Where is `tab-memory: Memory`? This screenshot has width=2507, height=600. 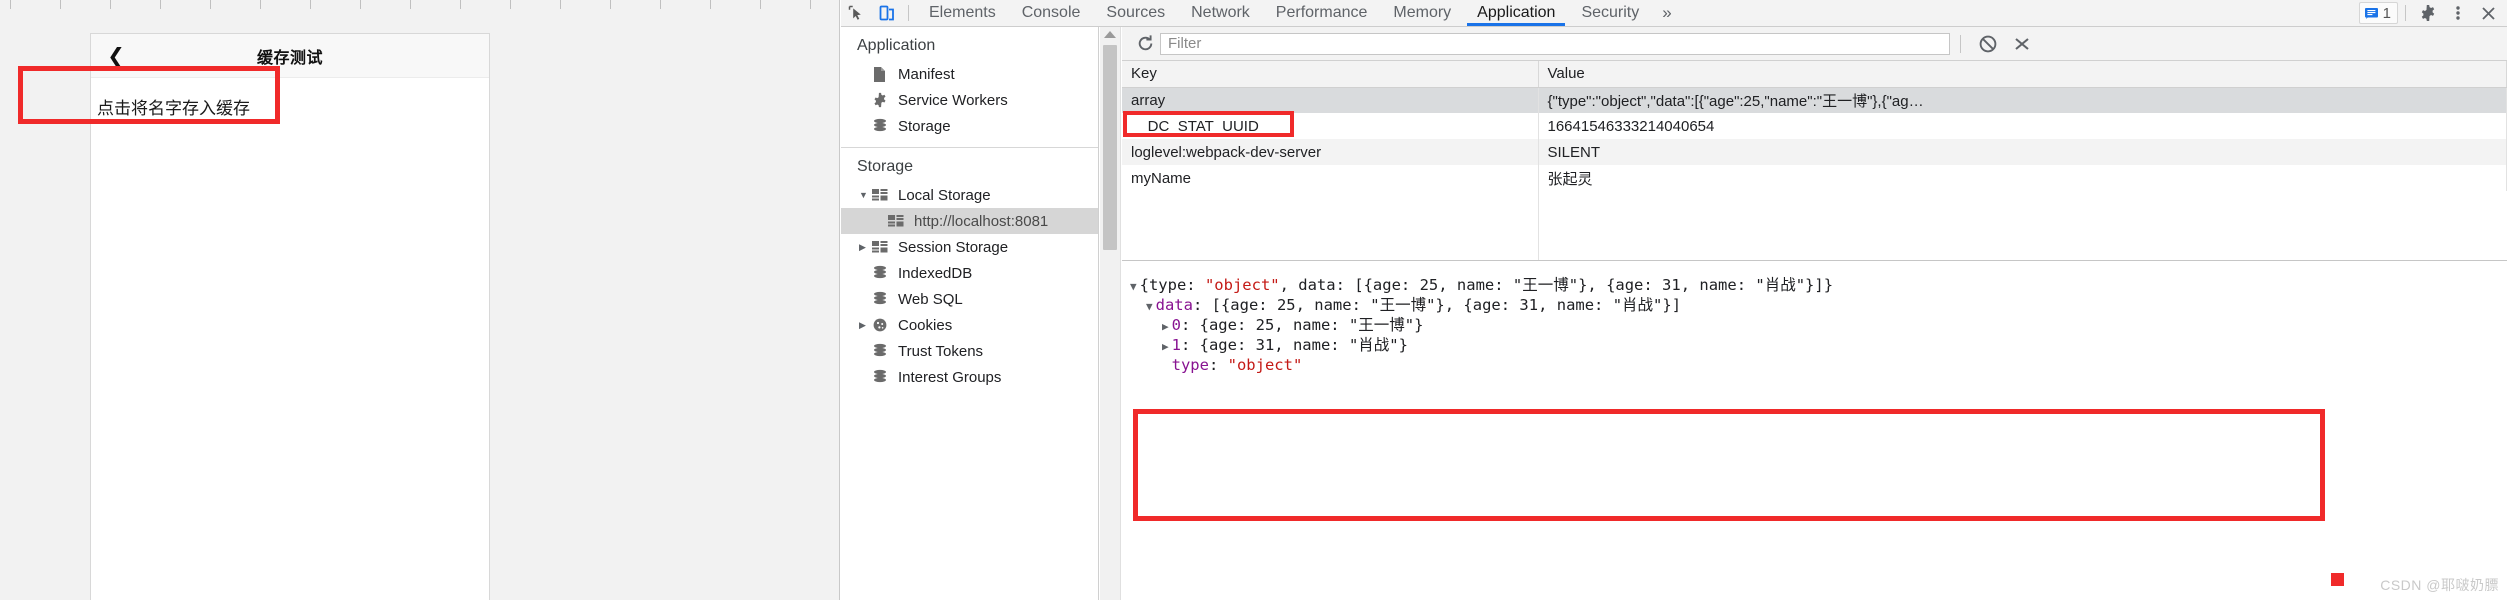 tab-memory: Memory is located at coordinates (1422, 13).